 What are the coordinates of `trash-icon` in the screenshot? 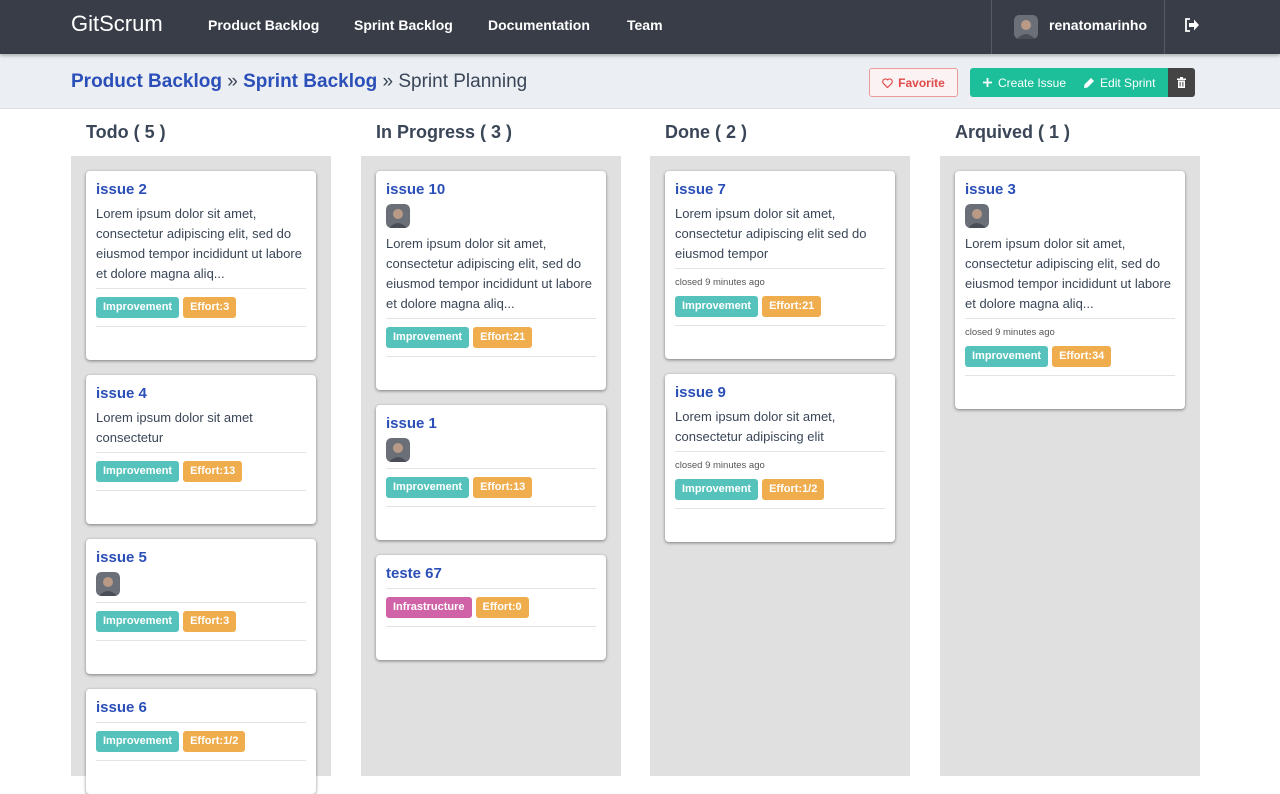 It's located at (1182, 82).